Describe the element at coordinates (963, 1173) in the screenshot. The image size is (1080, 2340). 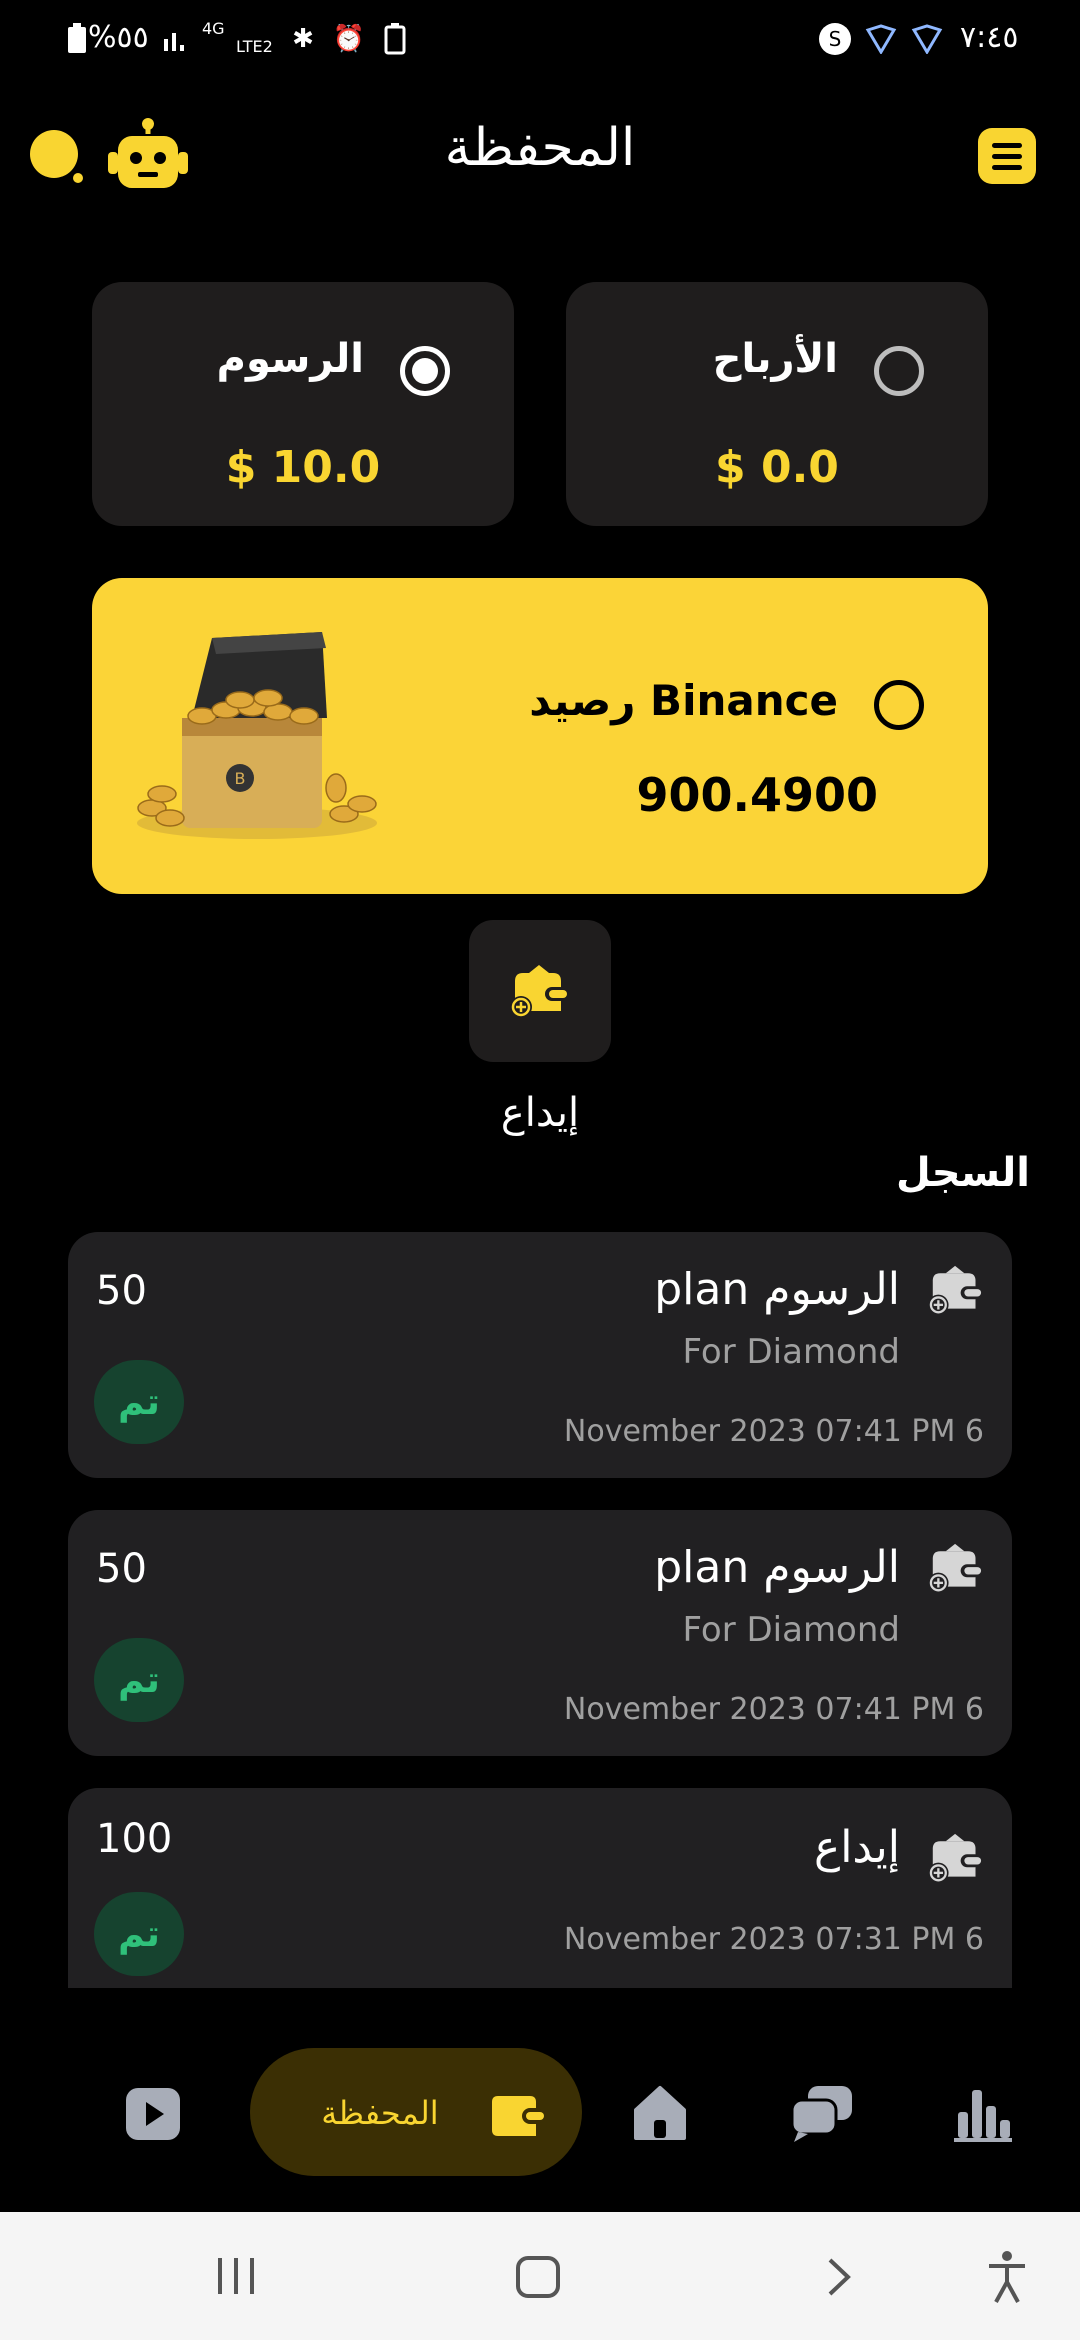
I see `history-title: السجل` at that location.